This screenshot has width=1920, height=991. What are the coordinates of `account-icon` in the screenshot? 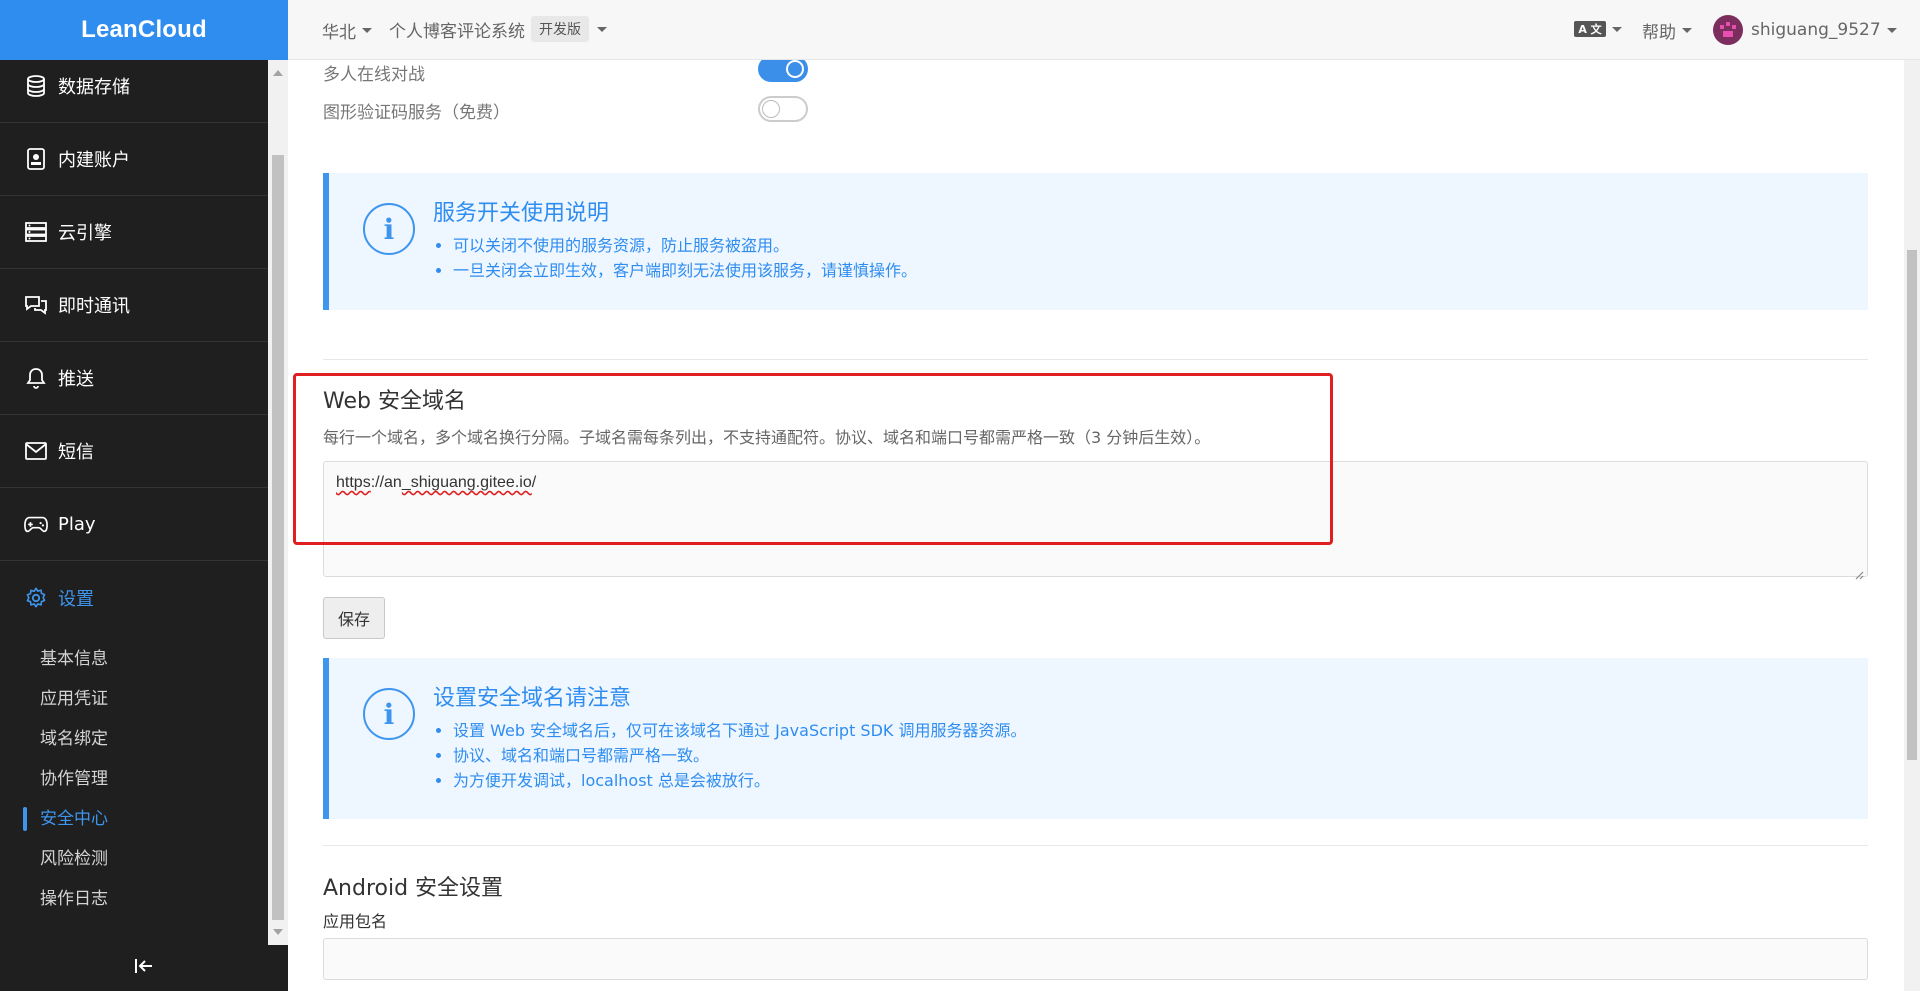 It's located at (36, 159).